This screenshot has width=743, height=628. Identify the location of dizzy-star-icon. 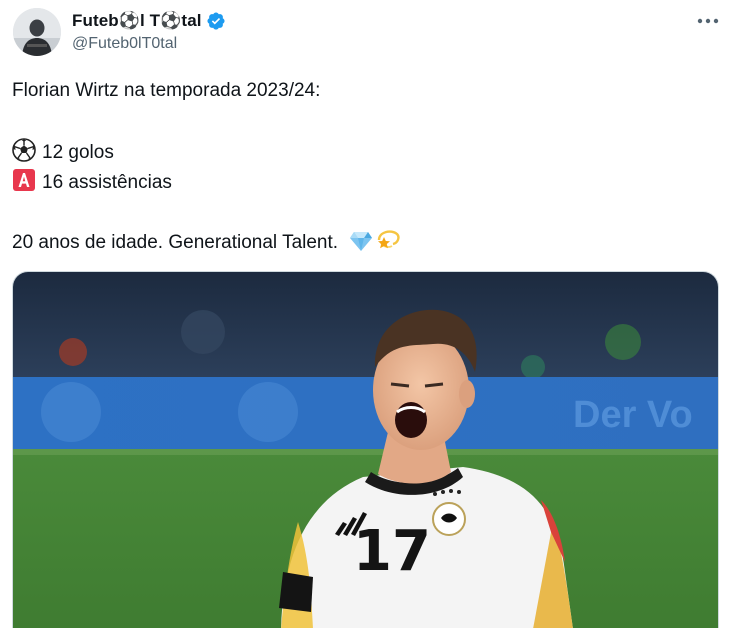
(388, 244).